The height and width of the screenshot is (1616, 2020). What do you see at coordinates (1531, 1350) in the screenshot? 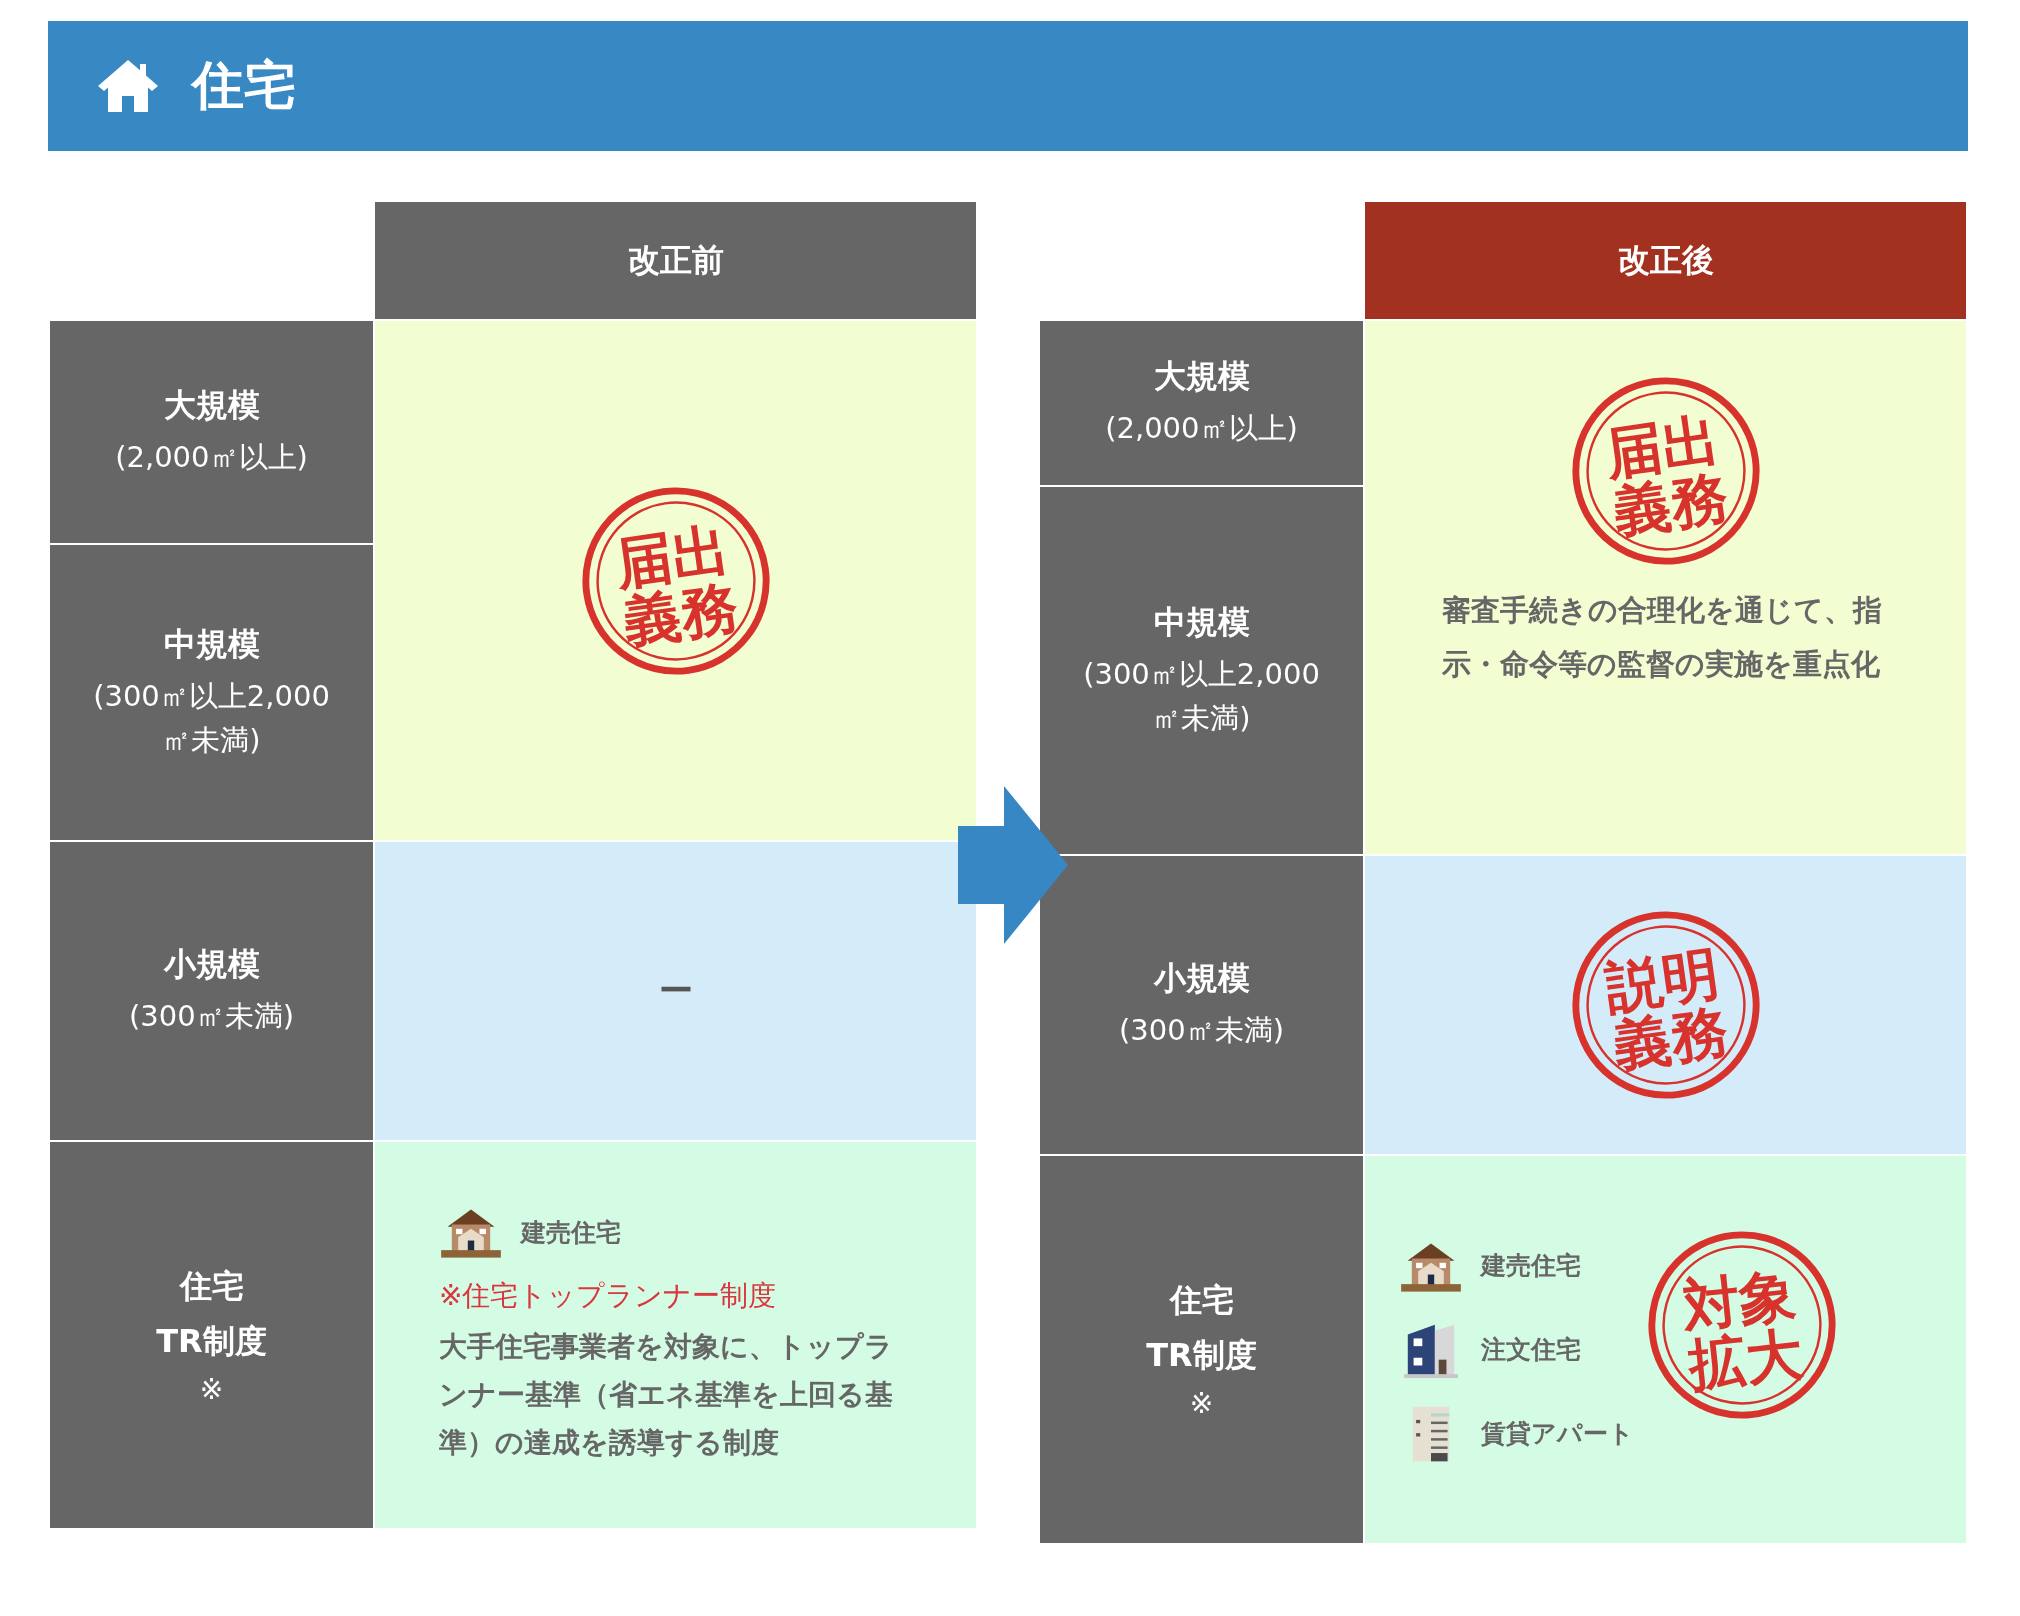
I see `item-label: 注文住宅` at bounding box center [1531, 1350].